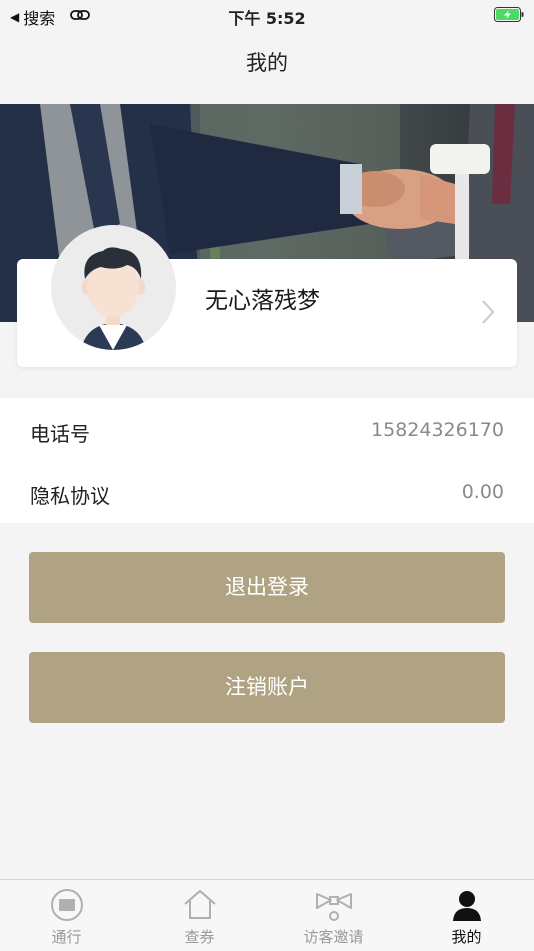 Image resolution: width=534 pixels, height=951 pixels. I want to click on battery-icon, so click(509, 14).